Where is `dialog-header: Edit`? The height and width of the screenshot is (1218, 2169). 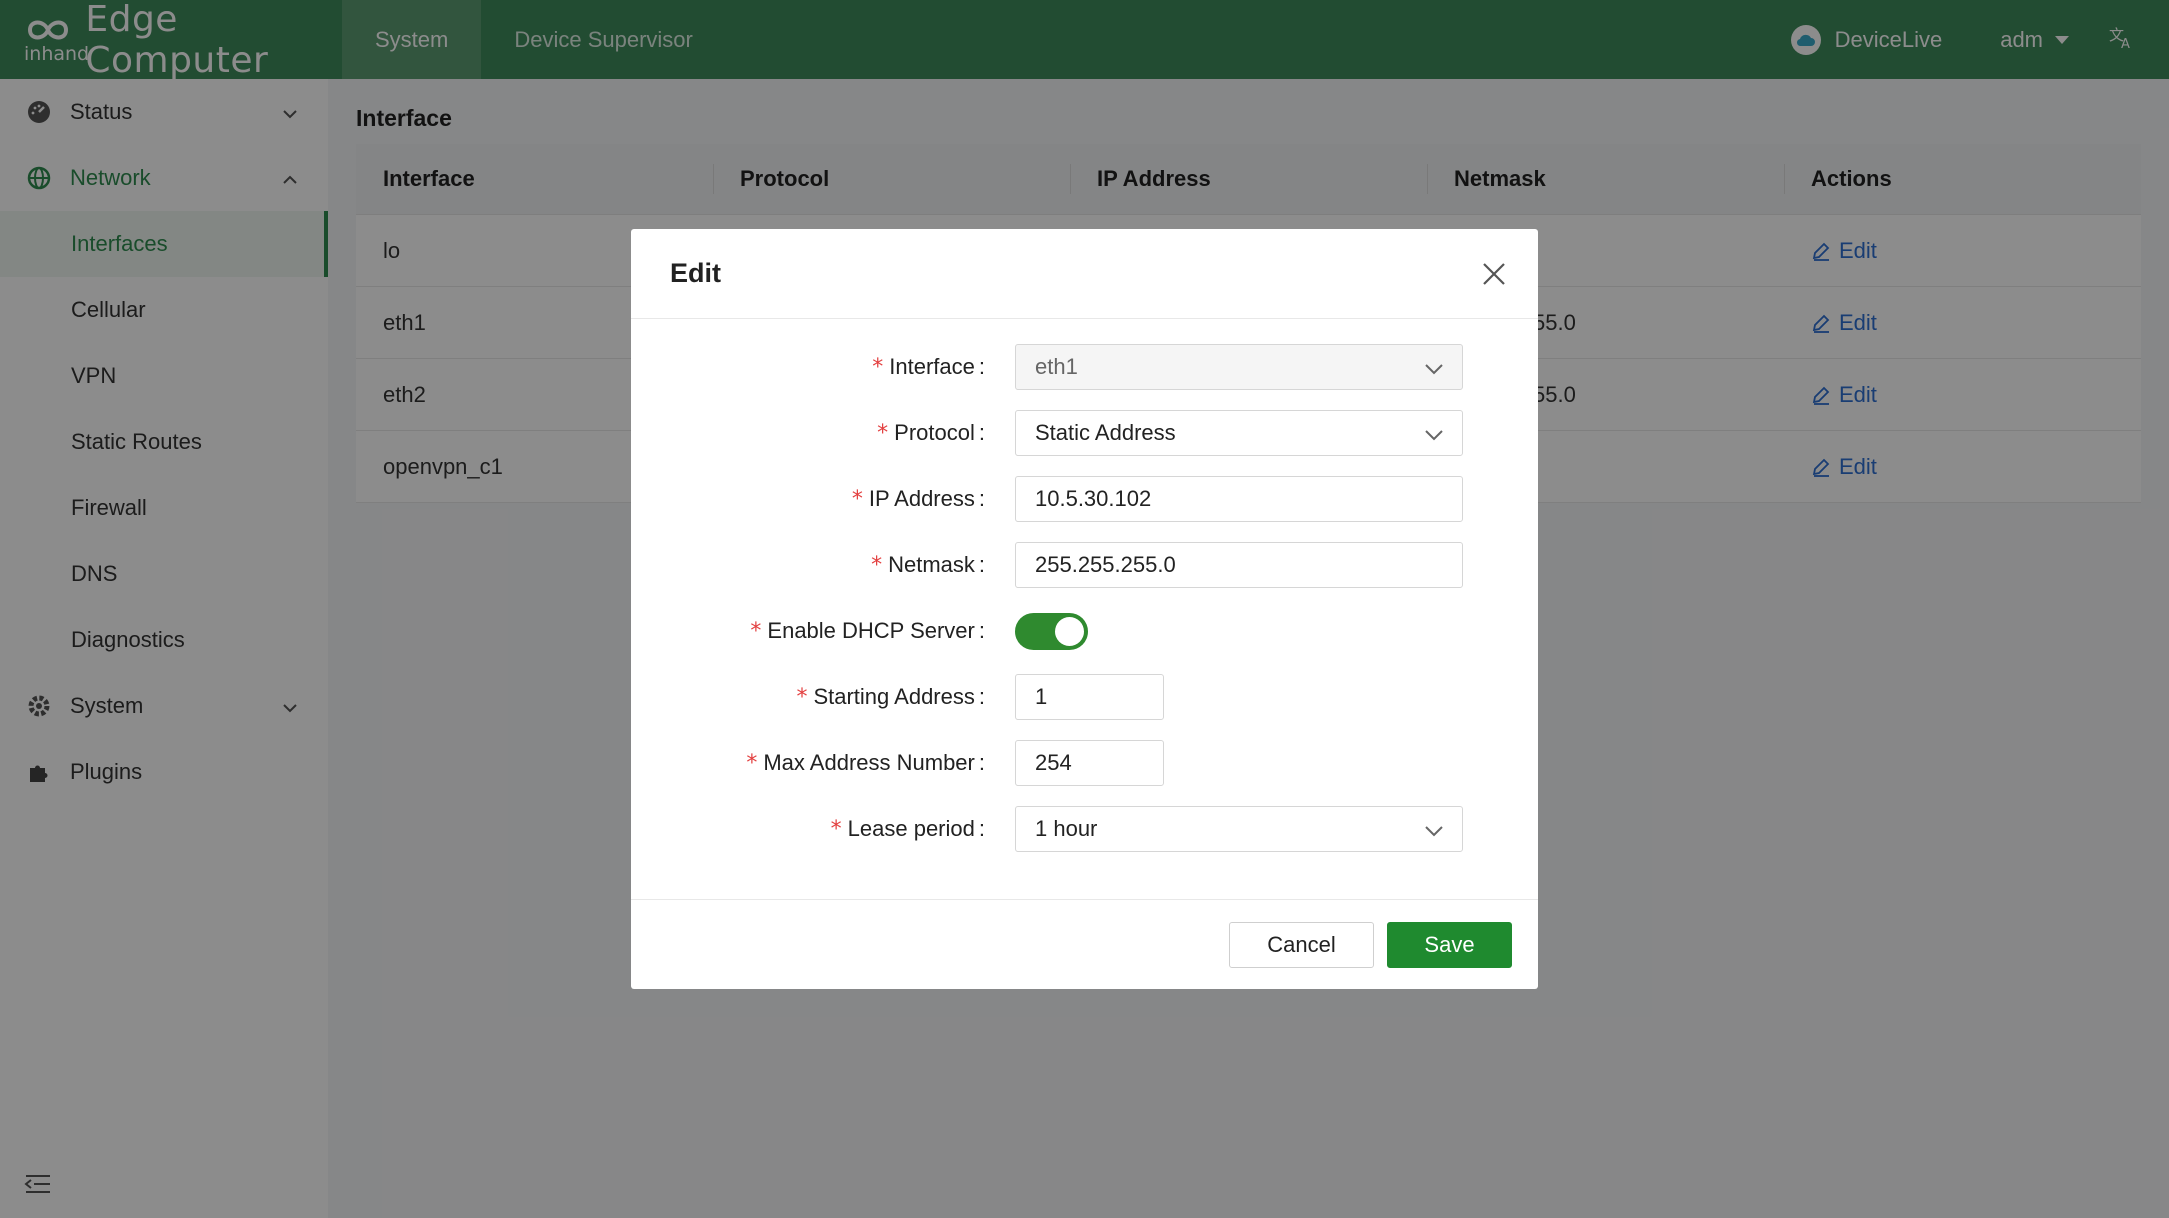
dialog-header: Edit is located at coordinates (1084, 274).